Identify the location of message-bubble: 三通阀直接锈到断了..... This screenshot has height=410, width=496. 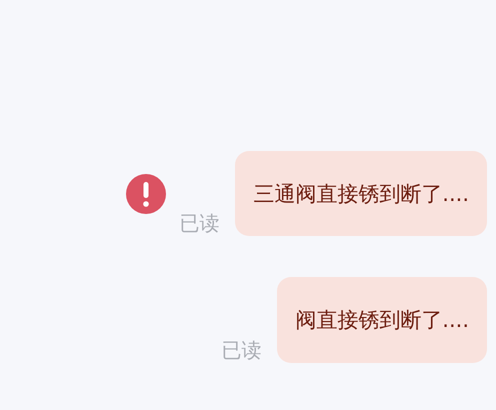
(361, 193).